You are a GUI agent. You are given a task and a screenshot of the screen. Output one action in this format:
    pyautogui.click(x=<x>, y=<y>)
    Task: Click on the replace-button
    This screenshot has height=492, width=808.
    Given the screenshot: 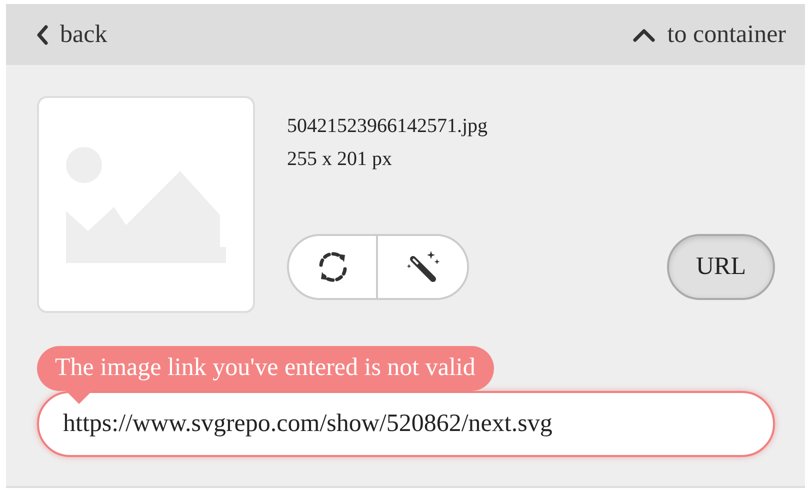 What is the action you would take?
    pyautogui.click(x=333, y=267)
    